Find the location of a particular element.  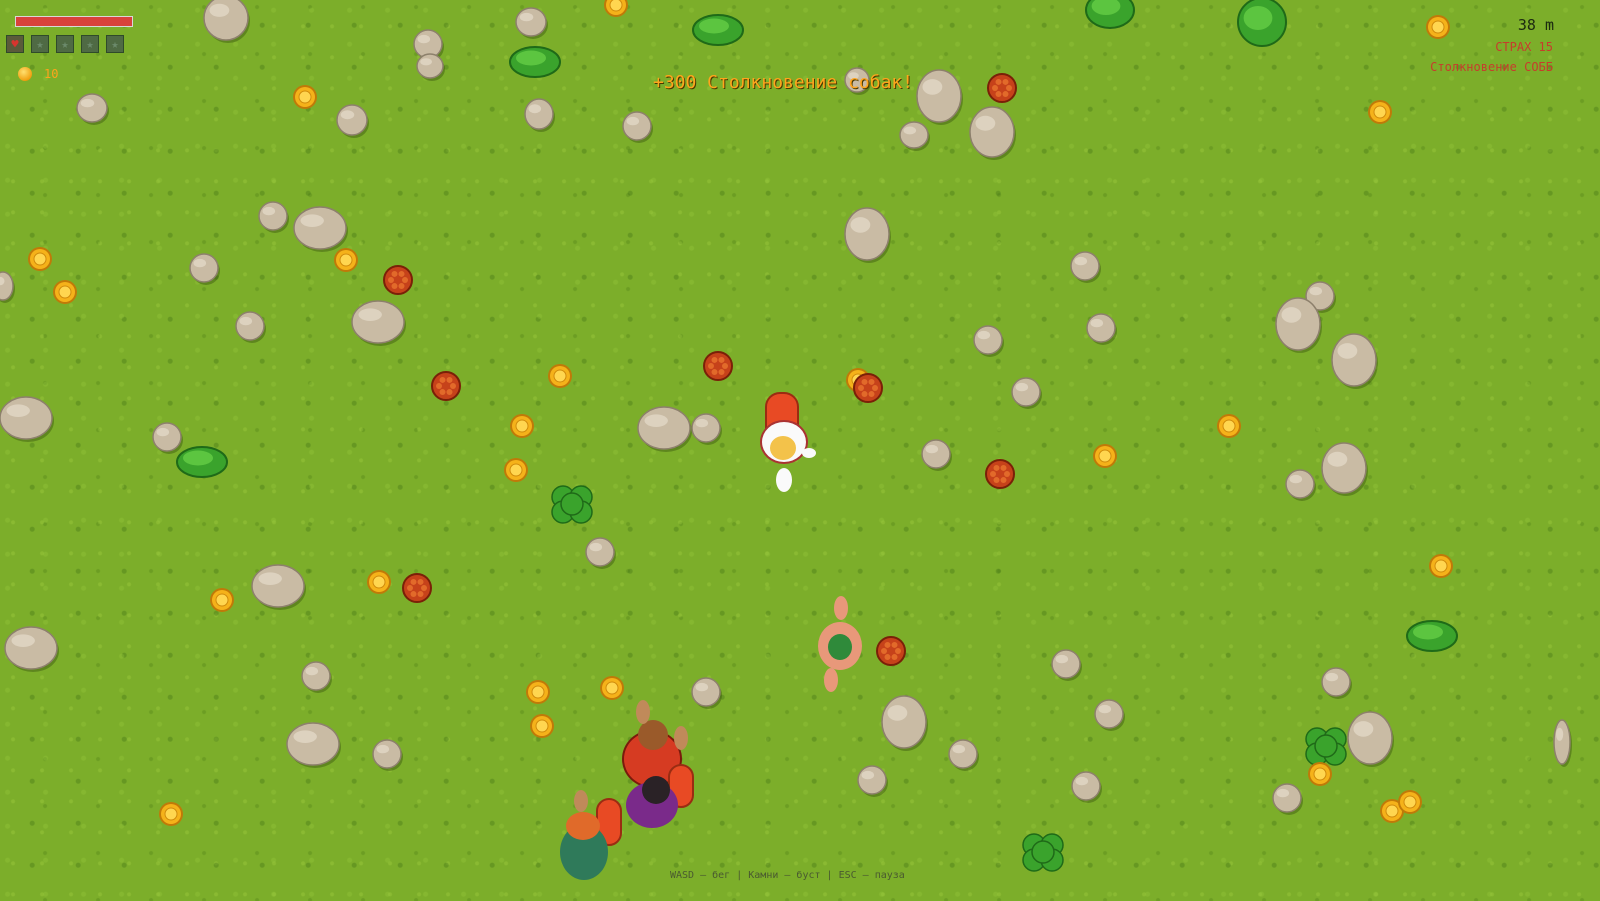

enemy-dog-purple is located at coordinates (664, 799).